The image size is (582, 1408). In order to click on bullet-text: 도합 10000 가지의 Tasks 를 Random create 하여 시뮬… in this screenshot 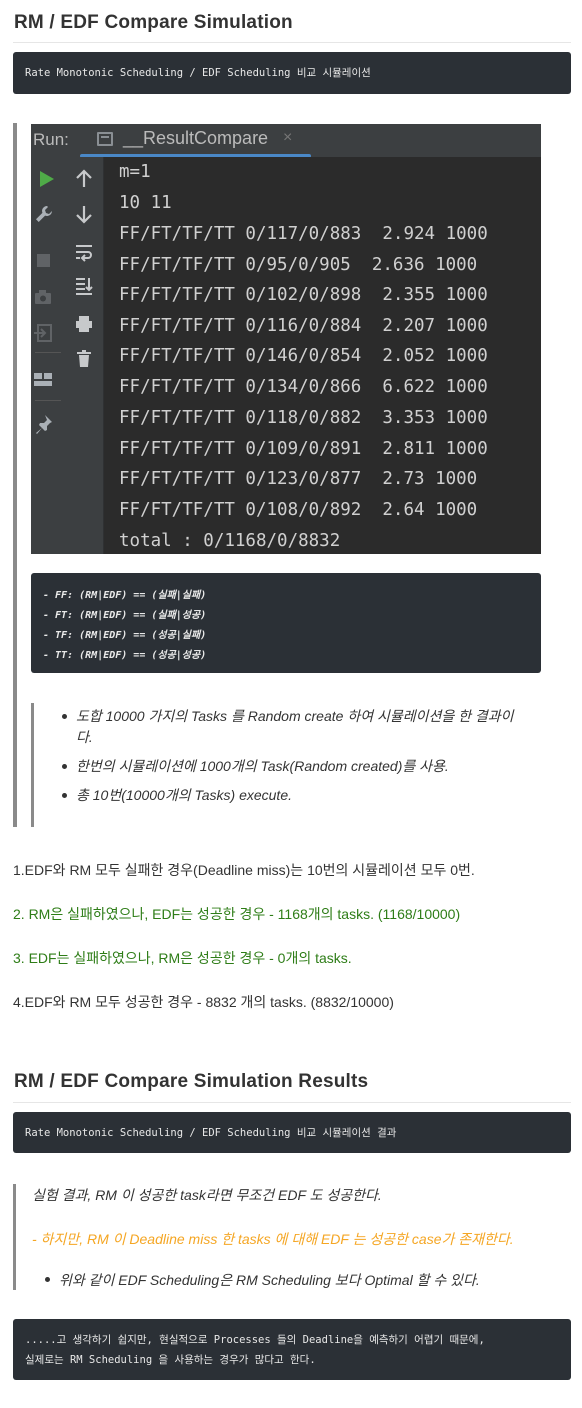, I will do `click(295, 716)`.